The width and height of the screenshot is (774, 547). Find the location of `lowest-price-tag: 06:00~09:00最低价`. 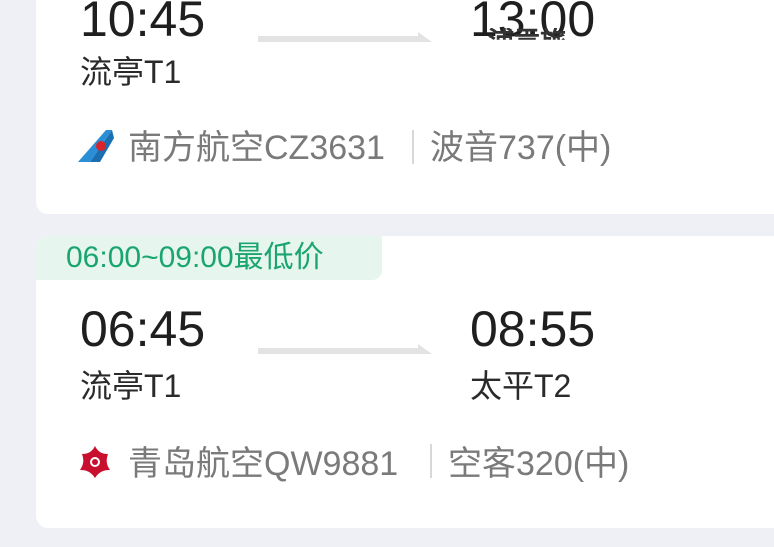

lowest-price-tag: 06:00~09:00最低价 is located at coordinates (209, 258).